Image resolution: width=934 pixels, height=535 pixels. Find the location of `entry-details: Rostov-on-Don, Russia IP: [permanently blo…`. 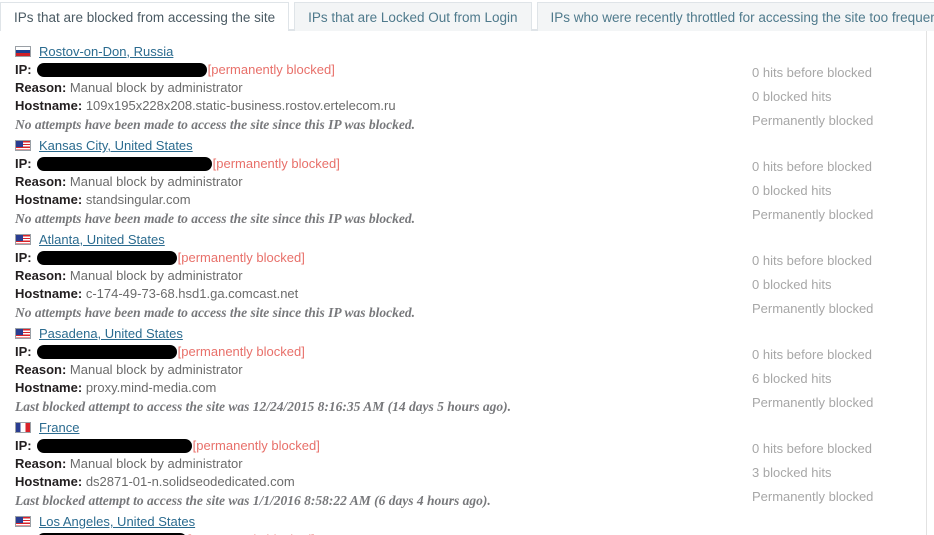

entry-details: Rostov-on-Don, Russia IP: [permanently blo… is located at coordinates (365, 88).